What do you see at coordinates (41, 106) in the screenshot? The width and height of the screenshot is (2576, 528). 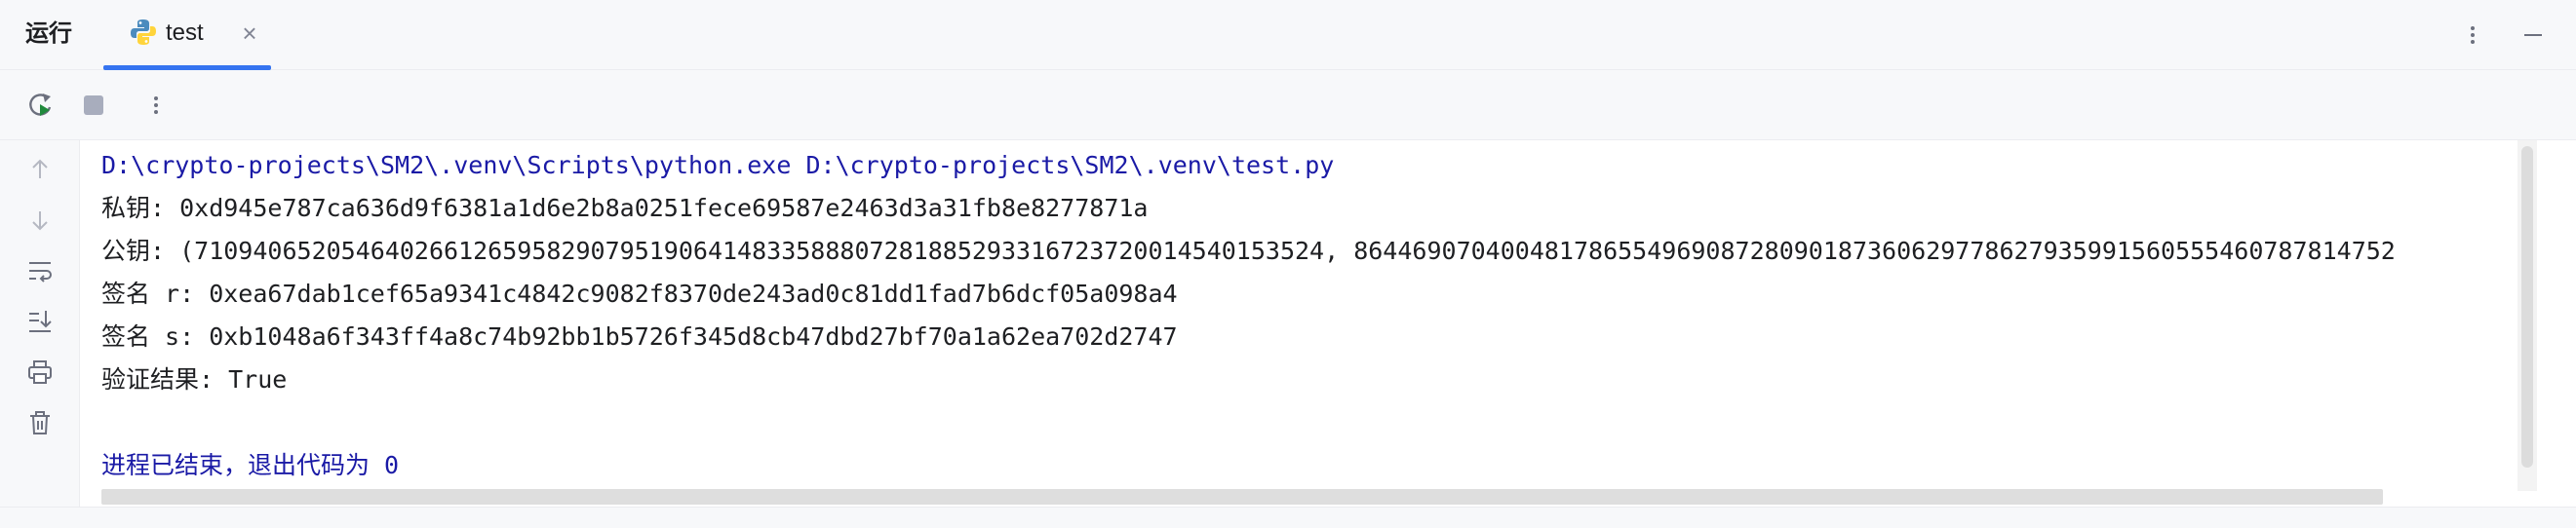 I see `rerun-icon` at bounding box center [41, 106].